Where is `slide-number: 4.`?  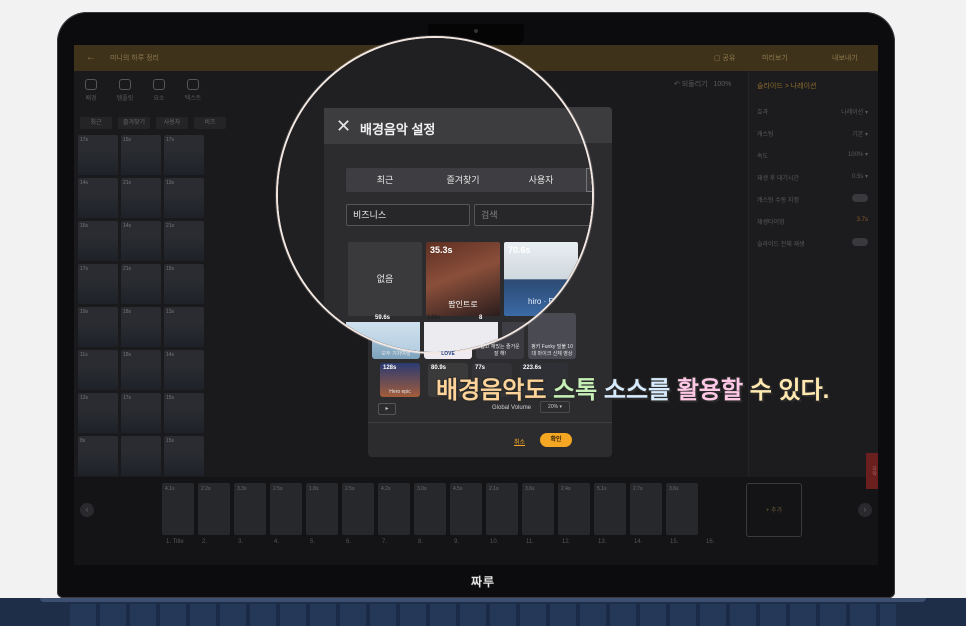 slide-number: 4. is located at coordinates (277, 542).